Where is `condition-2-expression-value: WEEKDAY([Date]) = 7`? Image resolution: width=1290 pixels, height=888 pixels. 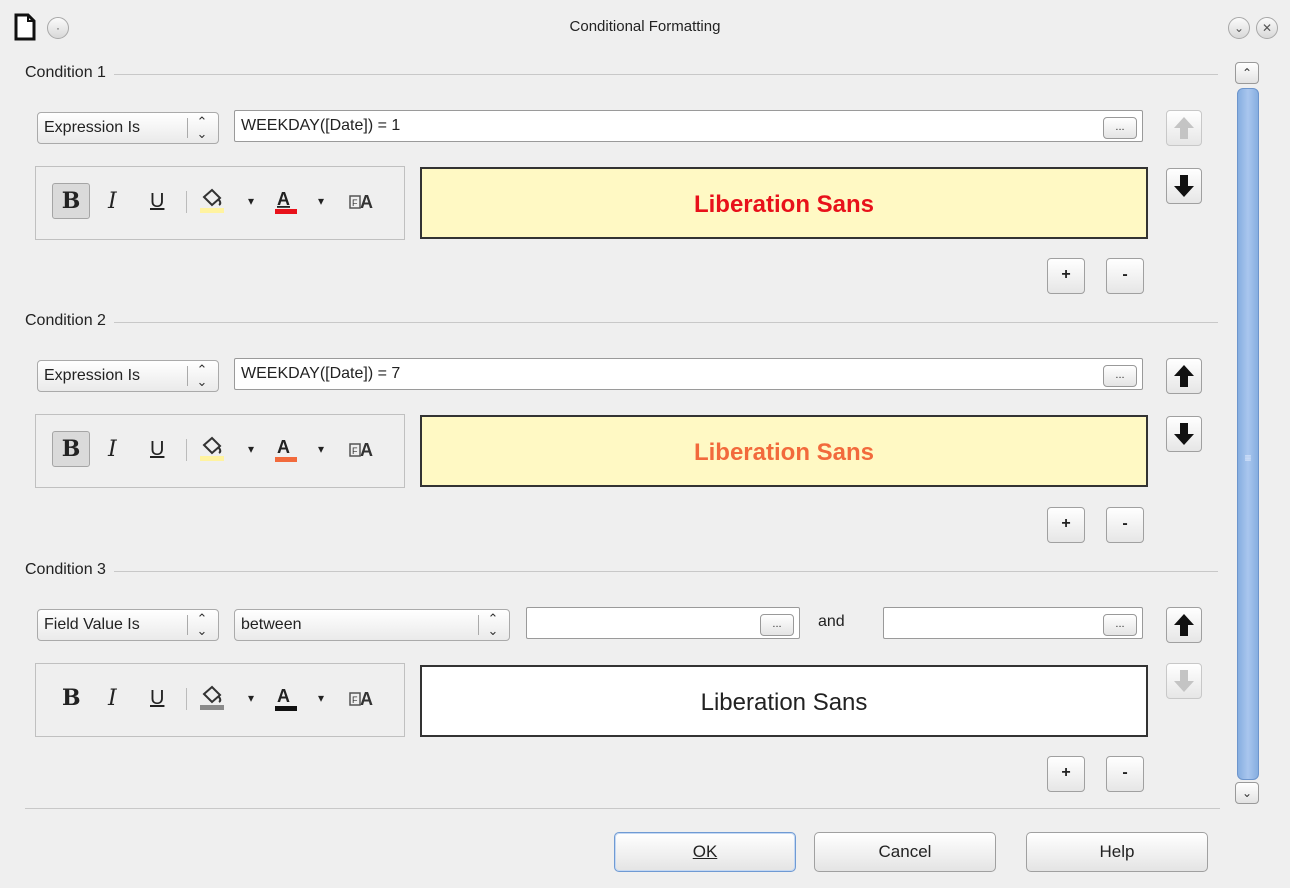
condition-2-expression-value: WEEKDAY([Date]) = 7 is located at coordinates (321, 373).